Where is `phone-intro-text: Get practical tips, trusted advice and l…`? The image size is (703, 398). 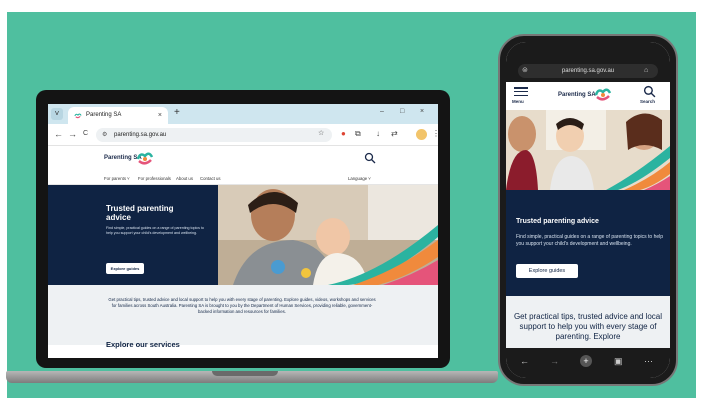
phone-intro-text: Get practical tips, trusted advice and l… is located at coordinates (588, 326).